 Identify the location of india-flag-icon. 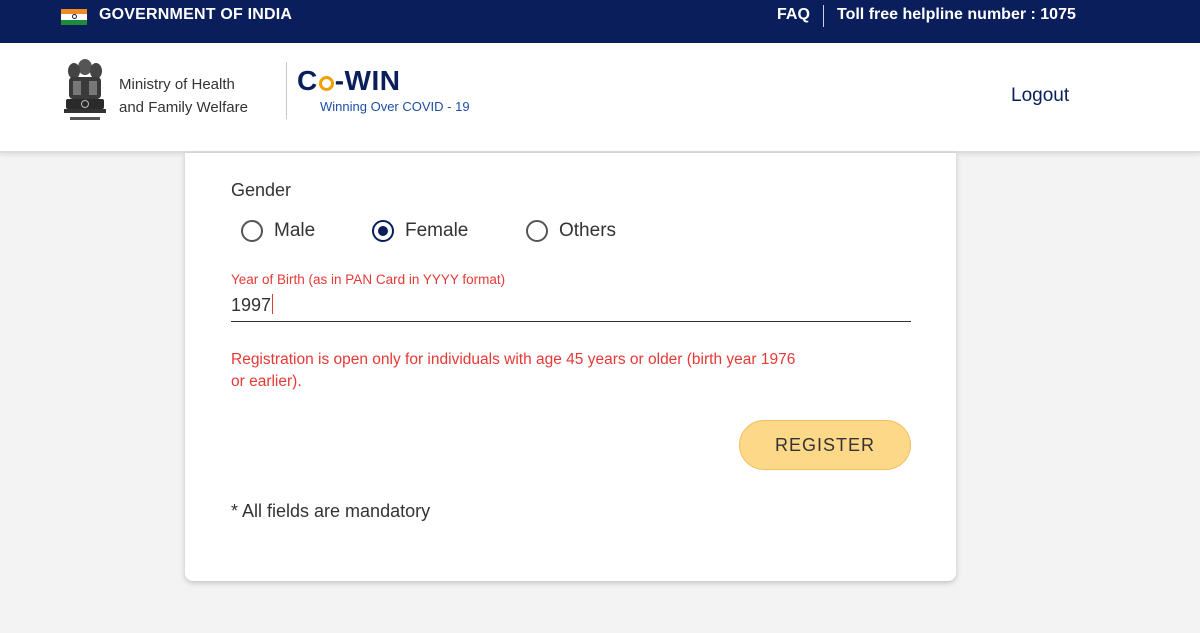
(74, 17).